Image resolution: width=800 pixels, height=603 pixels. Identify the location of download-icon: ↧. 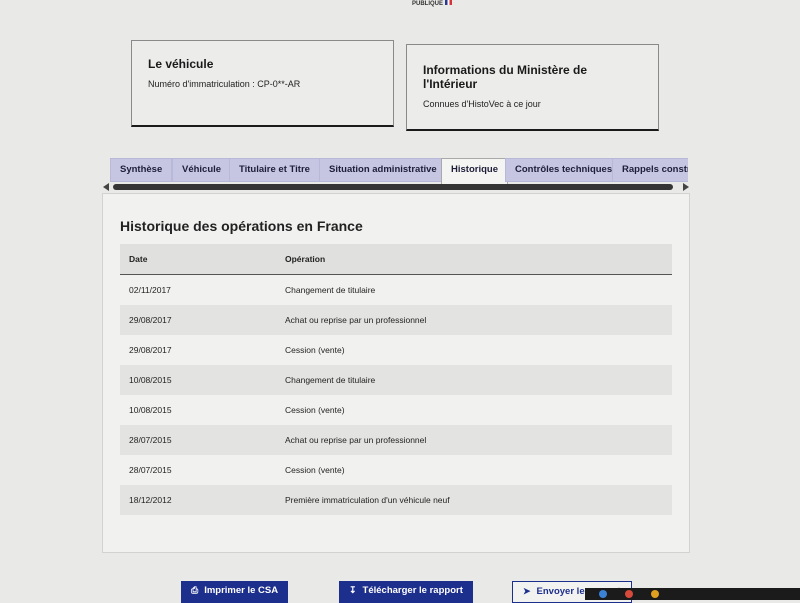
(353, 590).